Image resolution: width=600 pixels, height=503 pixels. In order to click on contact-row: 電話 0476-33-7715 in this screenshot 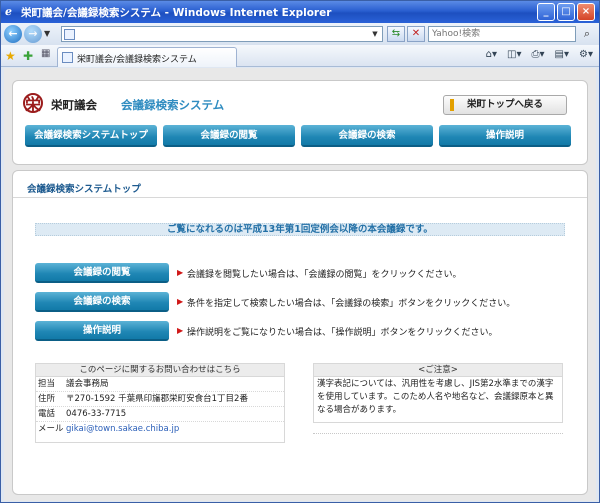, I will do `click(160, 414)`.